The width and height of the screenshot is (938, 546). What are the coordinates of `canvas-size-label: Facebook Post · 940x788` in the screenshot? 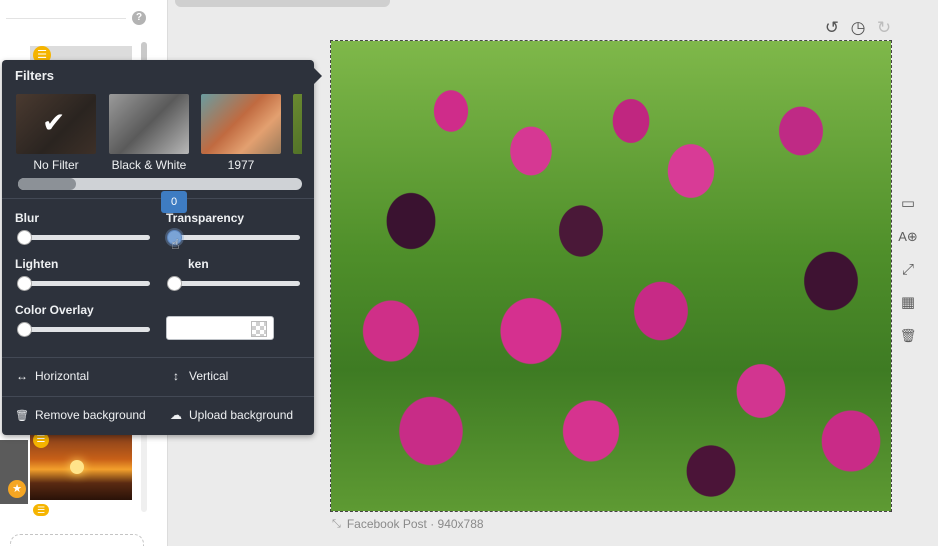 It's located at (415, 524).